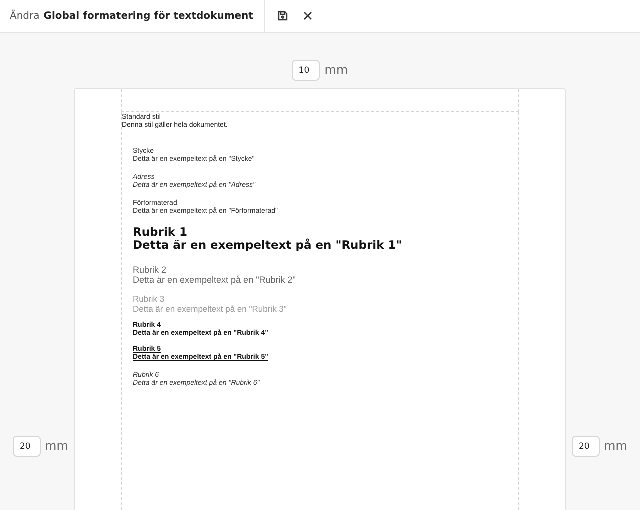 Image resolution: width=640 pixels, height=510 pixels. Describe the element at coordinates (306, 70) in the screenshot. I see `top-margin-field: 10` at that location.